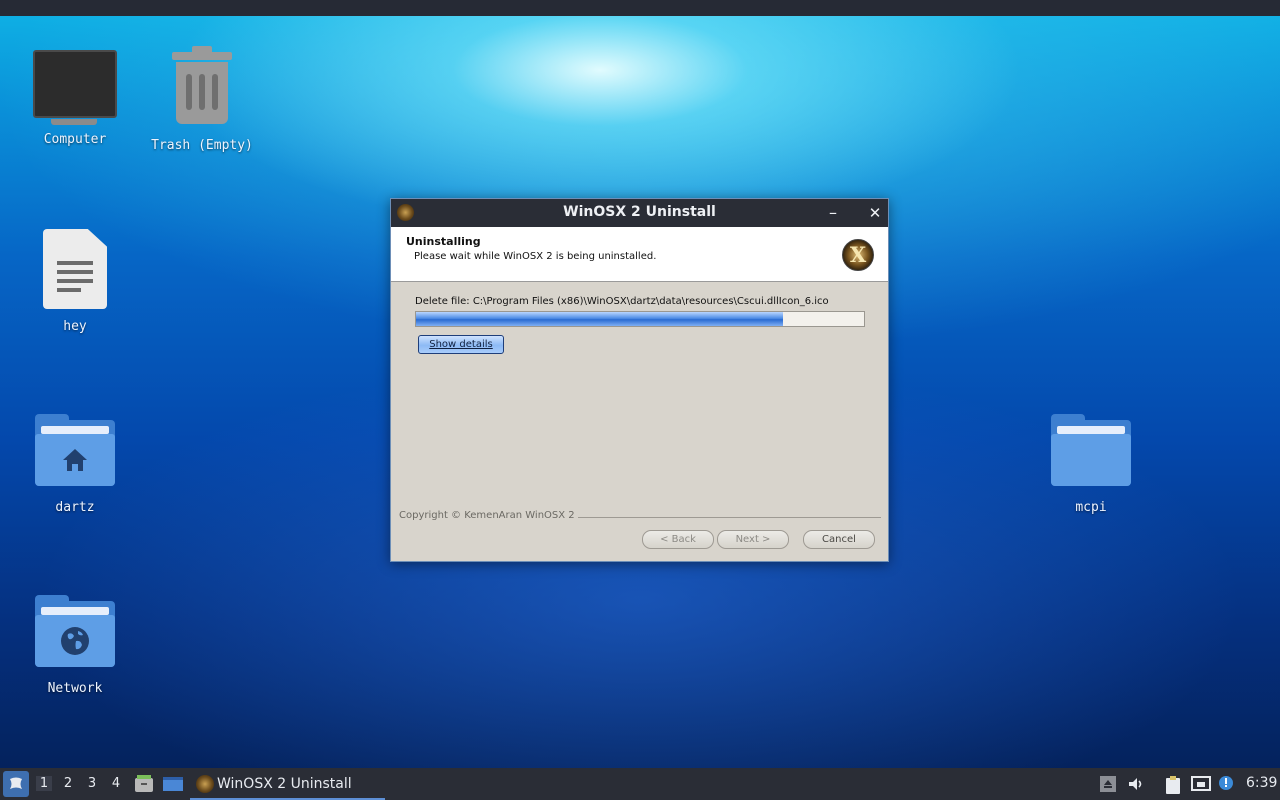  What do you see at coordinates (202, 86) in the screenshot?
I see `trash-icon` at bounding box center [202, 86].